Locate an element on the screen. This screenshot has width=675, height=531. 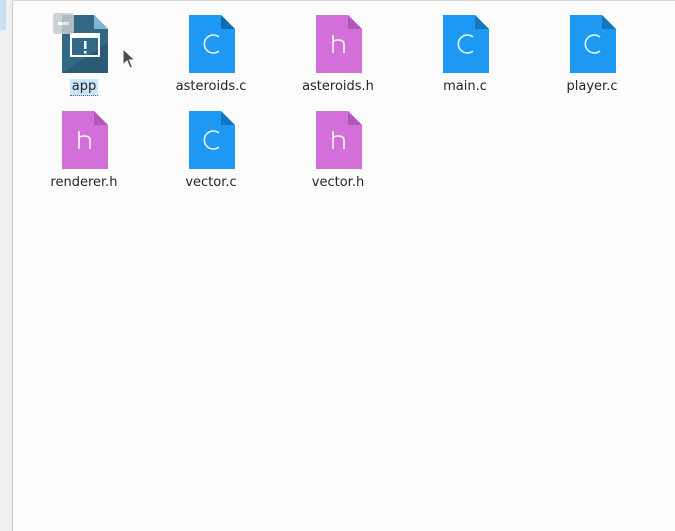
file-name-asteroids-h: asteroids.h is located at coordinates (338, 86).